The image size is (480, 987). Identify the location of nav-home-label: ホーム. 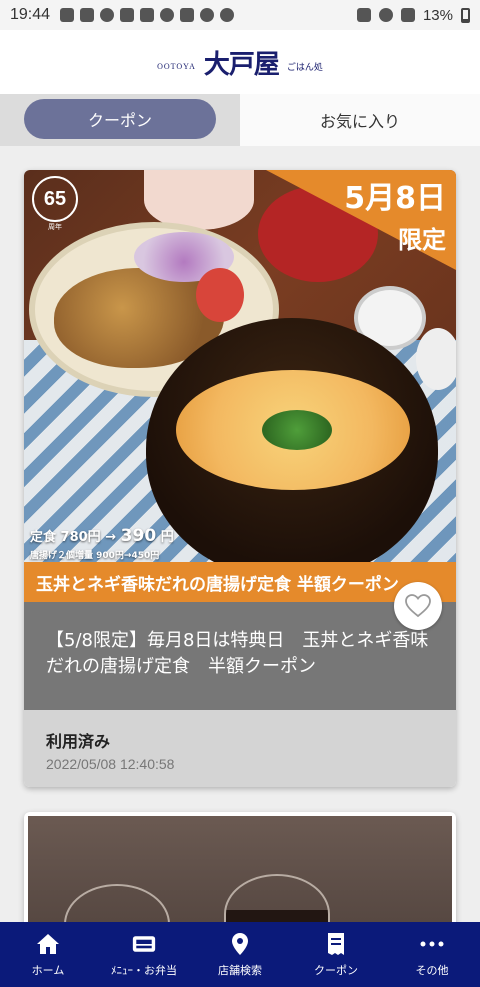
(48, 970).